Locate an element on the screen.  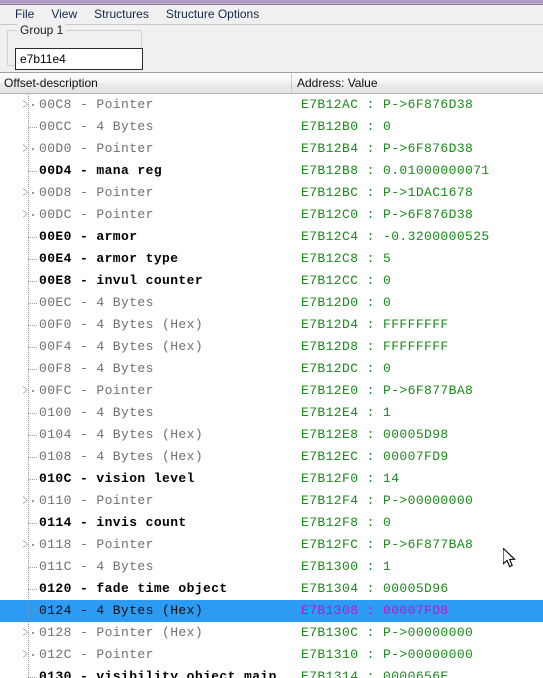
row-address-value-text: E7B130C : P->00000000 is located at coordinates (387, 632).